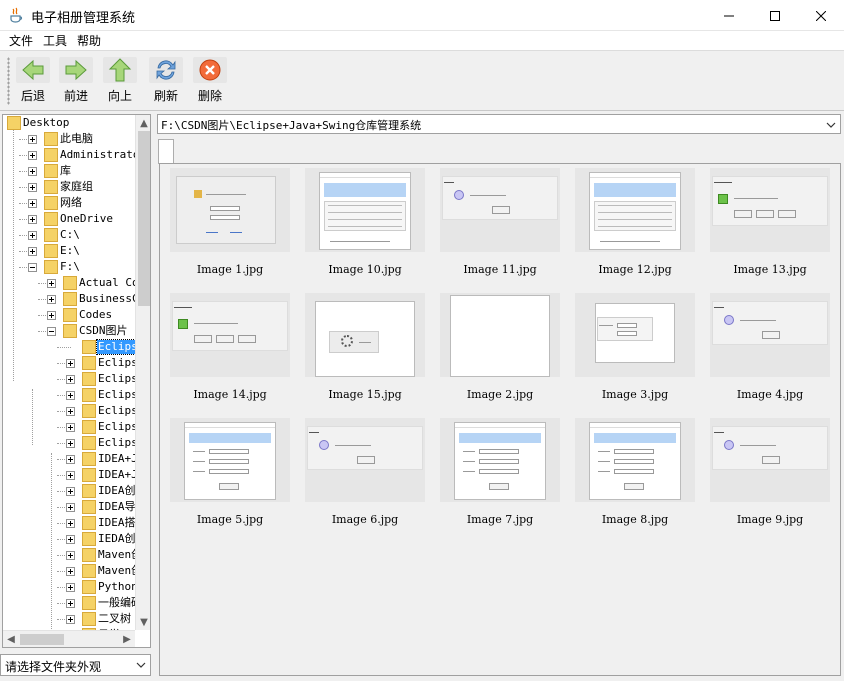  Describe the element at coordinates (69, 331) in the screenshot. I see `tree-item: CSDN图片` at that location.